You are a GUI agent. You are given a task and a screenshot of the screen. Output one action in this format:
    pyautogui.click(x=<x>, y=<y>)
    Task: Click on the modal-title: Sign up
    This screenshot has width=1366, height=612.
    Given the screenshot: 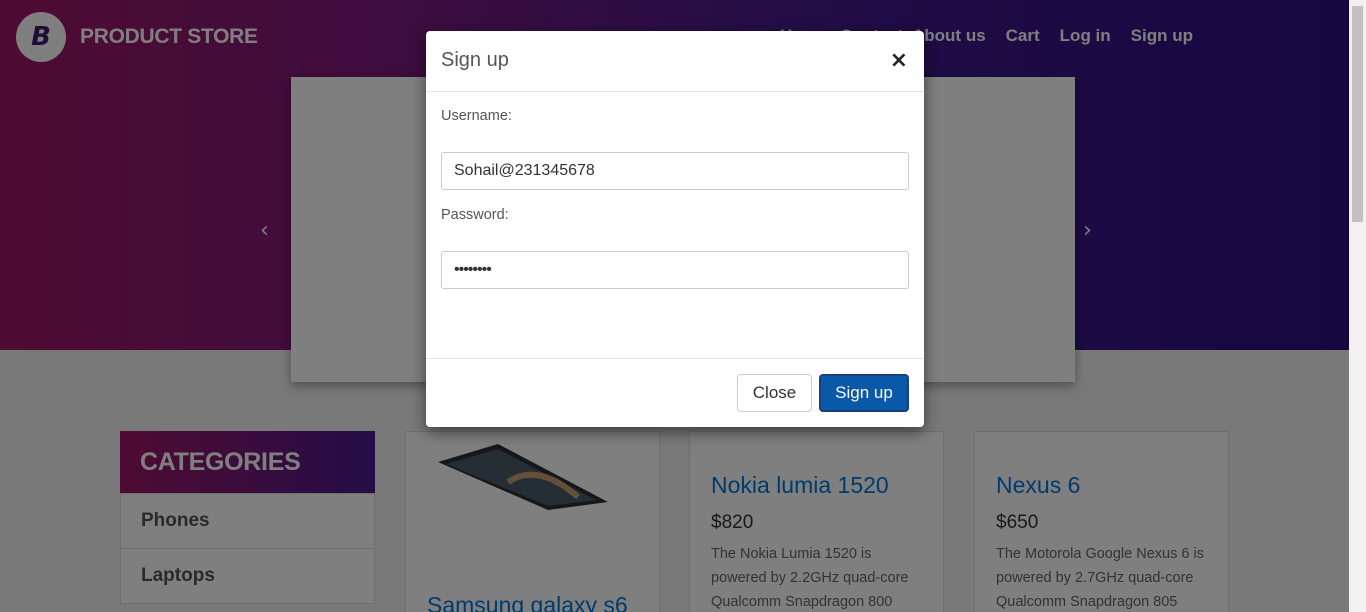 What is the action you would take?
    pyautogui.click(x=475, y=60)
    